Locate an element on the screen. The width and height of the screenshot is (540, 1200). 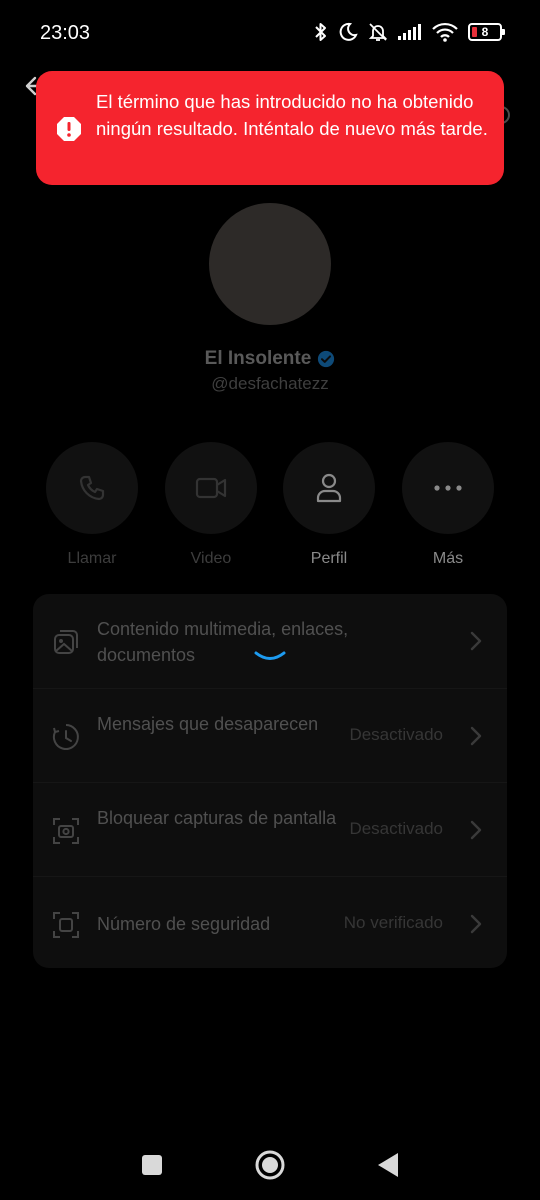
profile-handle: @desfachatezz is located at coordinates (270, 383).